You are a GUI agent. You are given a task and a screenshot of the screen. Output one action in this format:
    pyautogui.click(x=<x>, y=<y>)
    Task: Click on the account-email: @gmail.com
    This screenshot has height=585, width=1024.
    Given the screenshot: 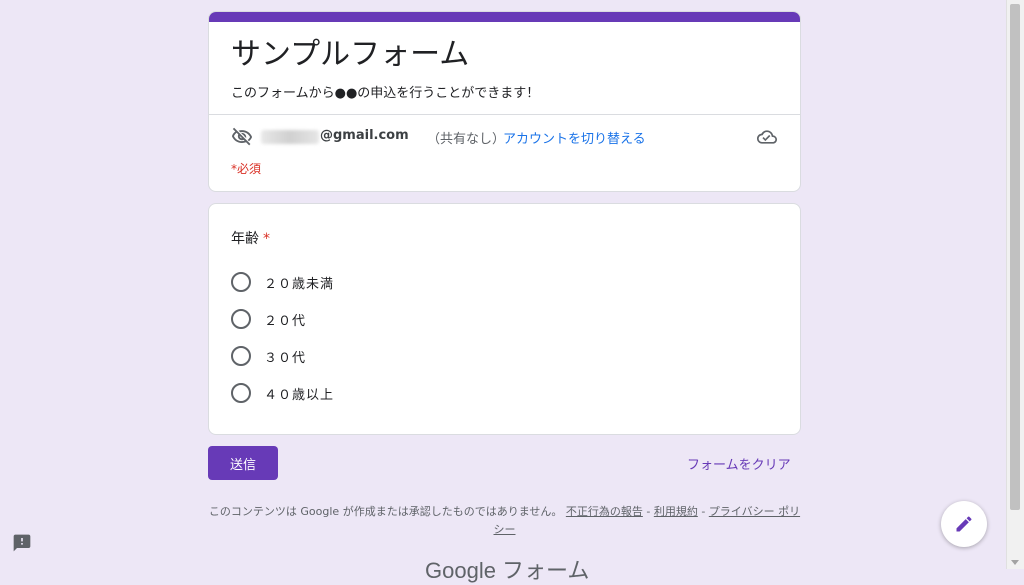 What is the action you would take?
    pyautogui.click(x=364, y=135)
    